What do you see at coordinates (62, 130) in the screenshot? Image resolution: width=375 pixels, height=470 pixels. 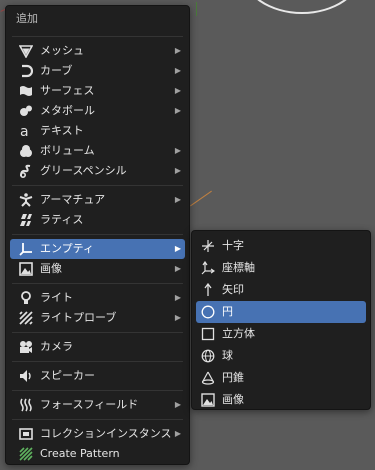 I see `menu-item-label: テキスト` at bounding box center [62, 130].